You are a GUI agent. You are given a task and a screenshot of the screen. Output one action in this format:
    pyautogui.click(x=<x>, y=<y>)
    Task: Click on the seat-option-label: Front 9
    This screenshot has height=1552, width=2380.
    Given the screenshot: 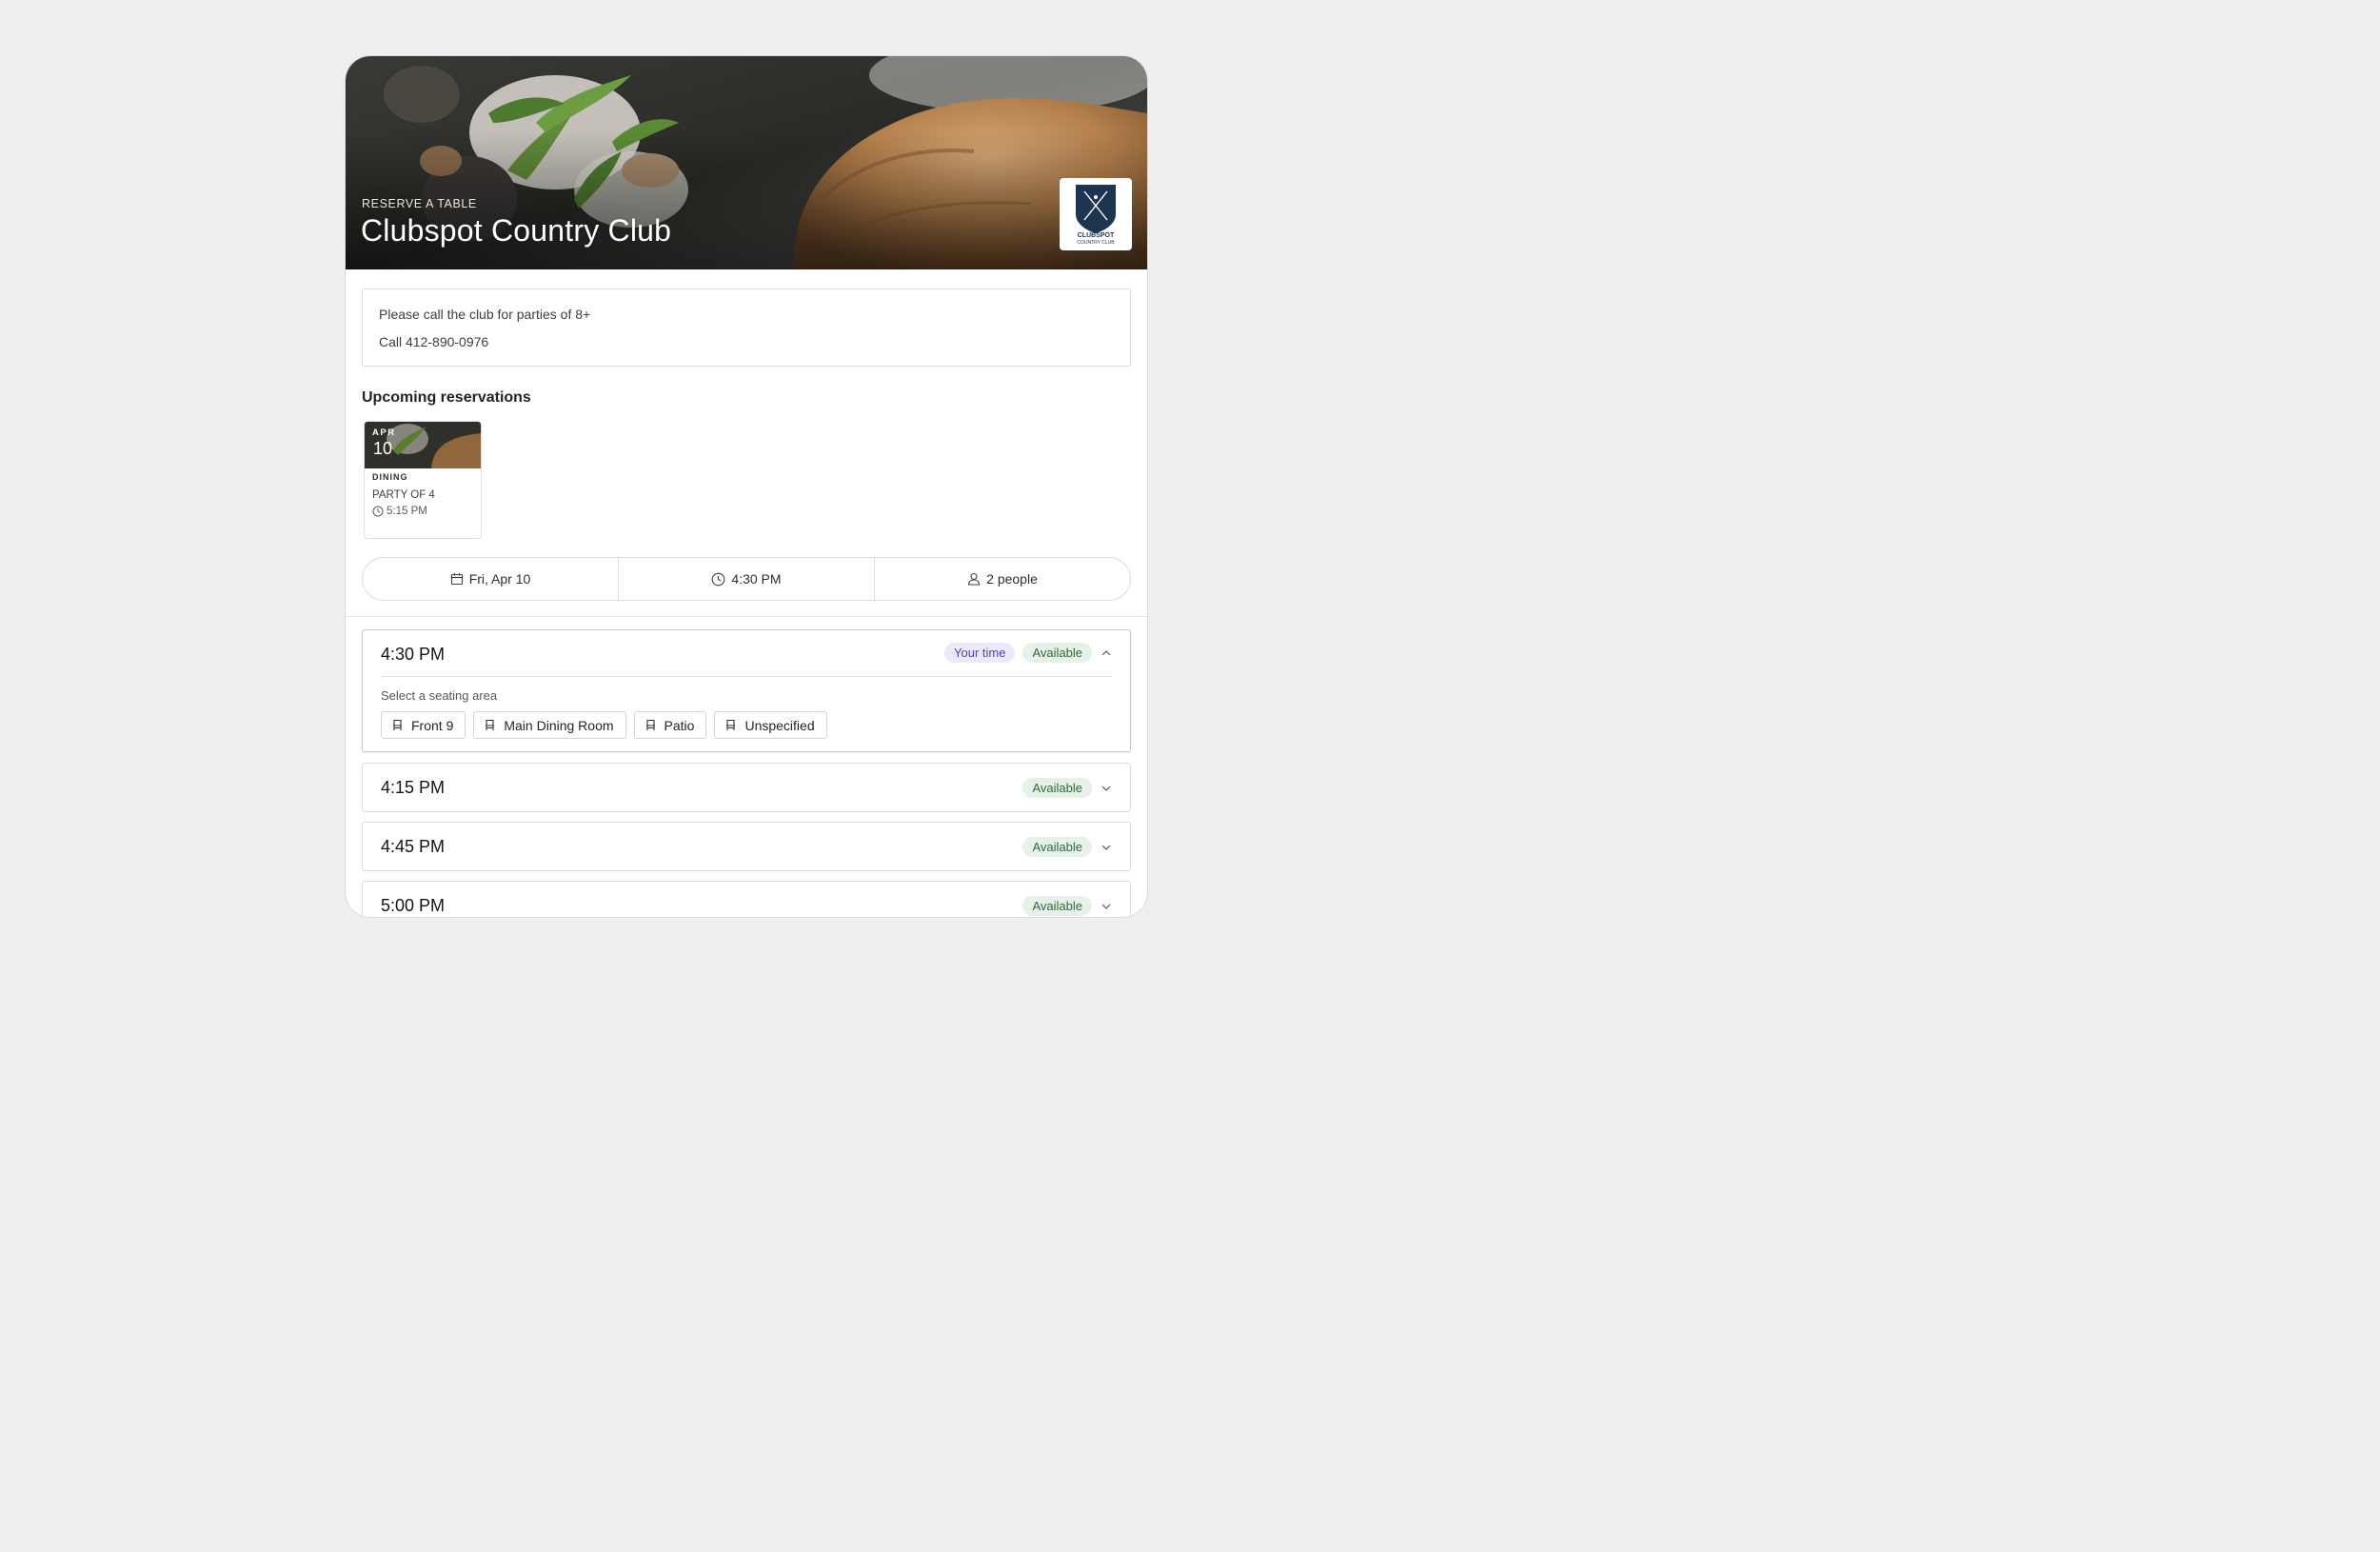 What is the action you would take?
    pyautogui.click(x=432, y=725)
    